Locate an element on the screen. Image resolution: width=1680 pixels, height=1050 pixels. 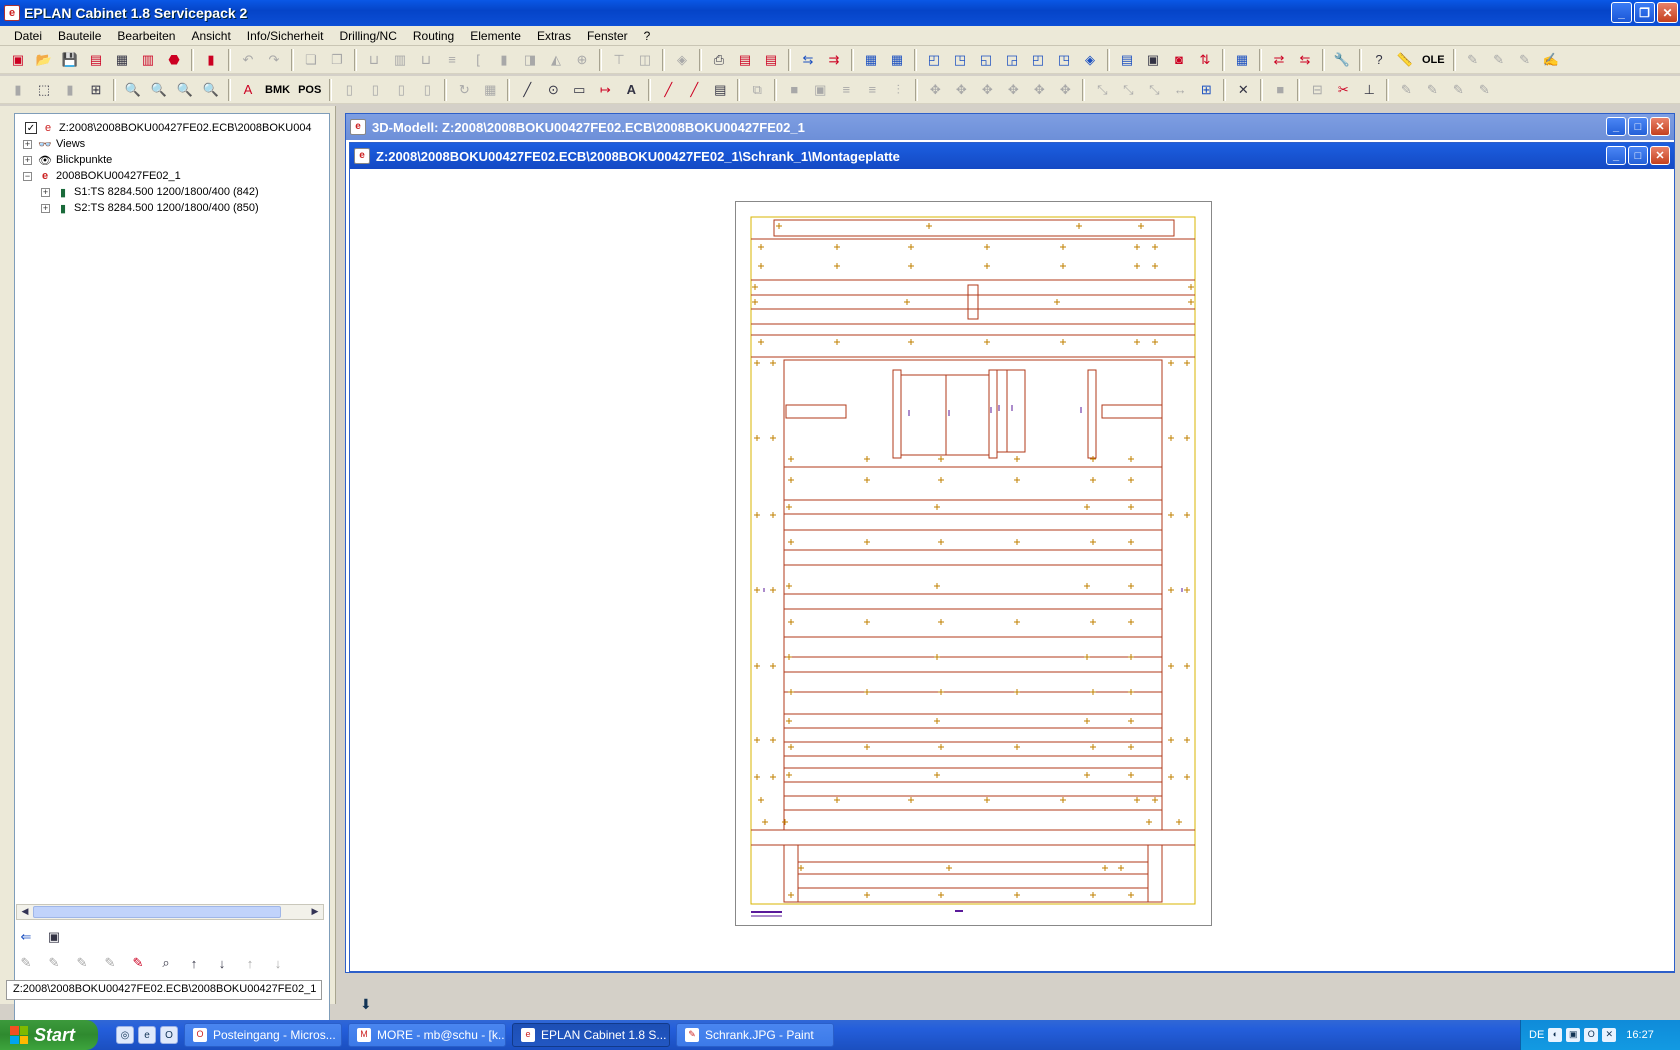
lines-icon: ≡ is located at coordinates (452, 60).